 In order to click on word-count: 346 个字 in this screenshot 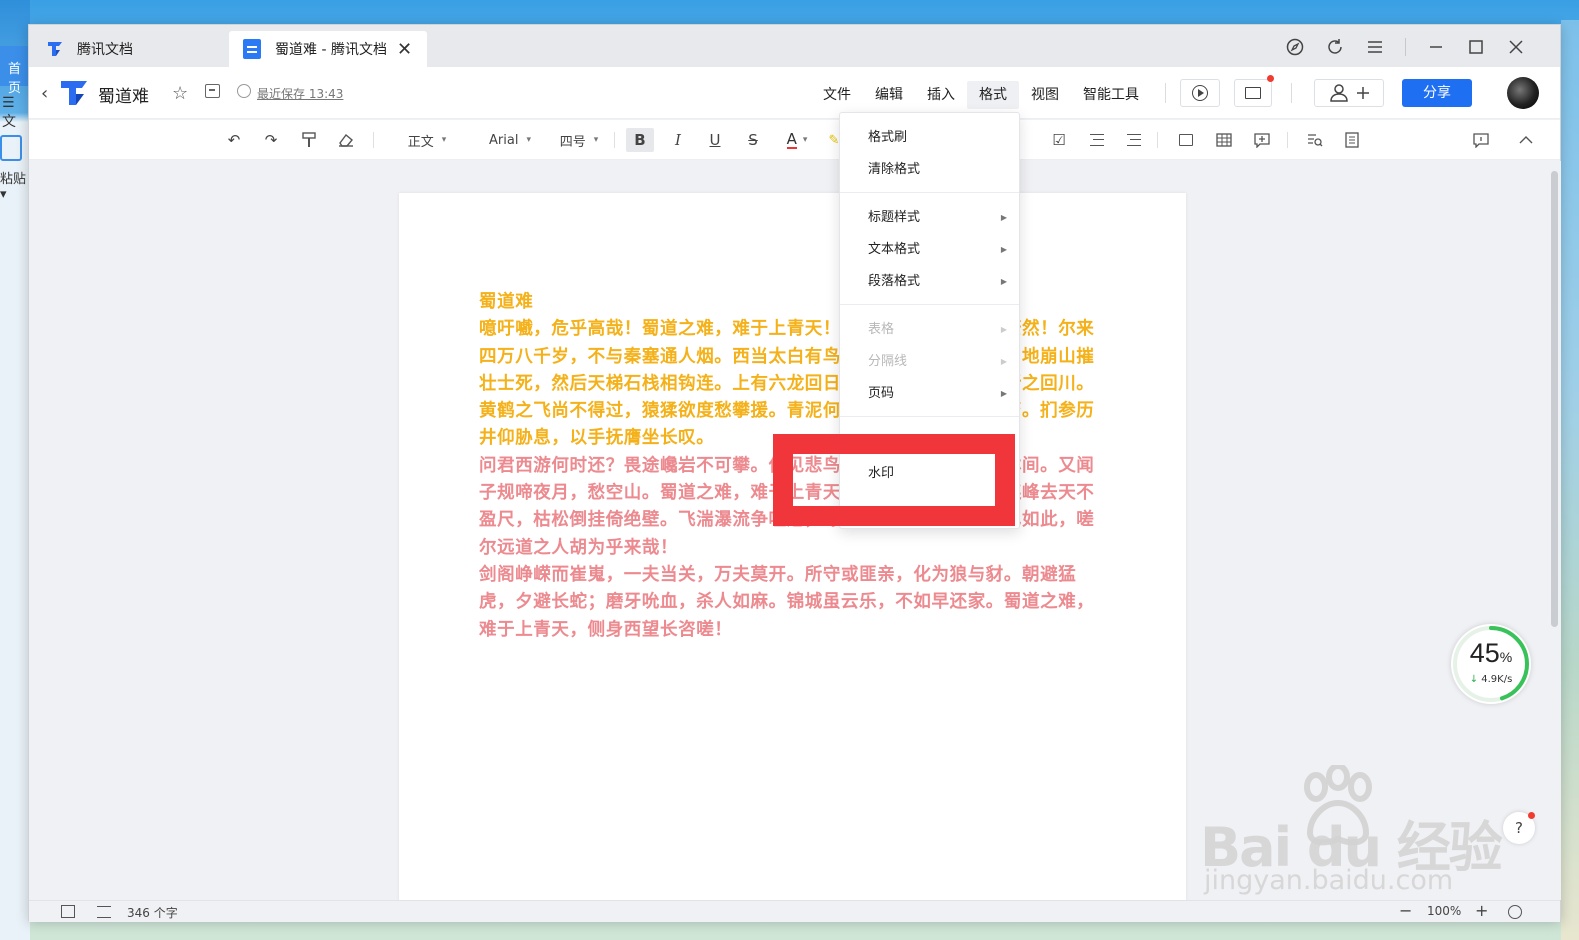, I will do `click(152, 913)`.